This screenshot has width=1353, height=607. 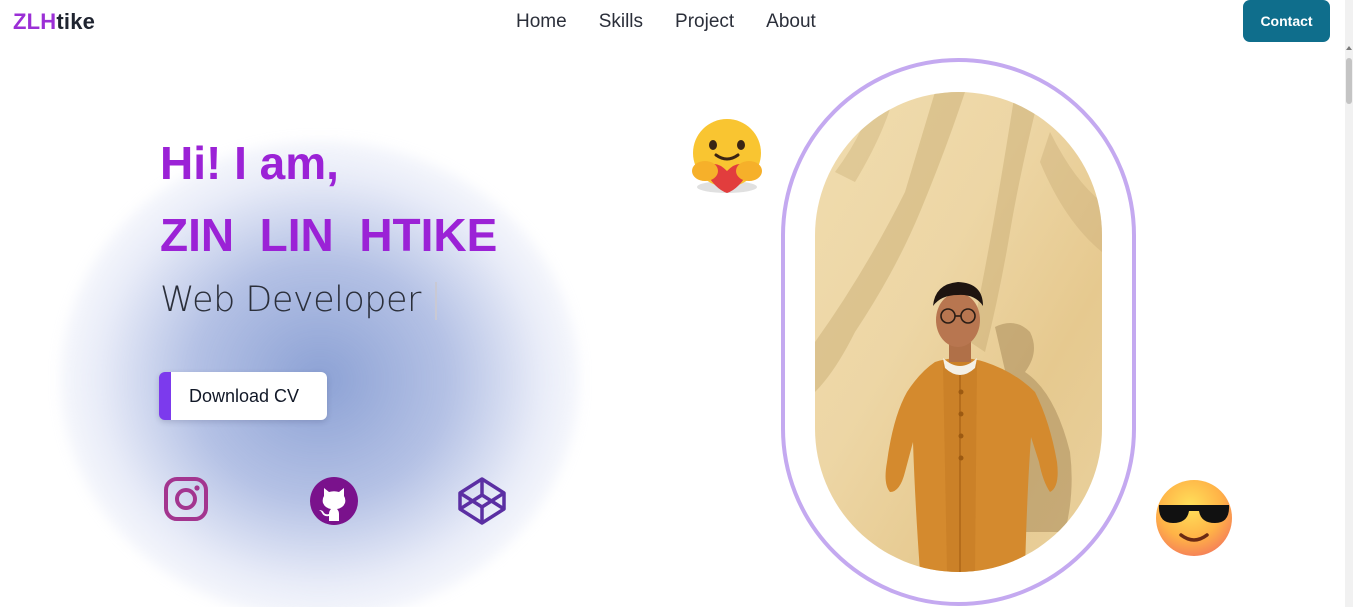 What do you see at coordinates (482, 503) in the screenshot?
I see `codepen-icon` at bounding box center [482, 503].